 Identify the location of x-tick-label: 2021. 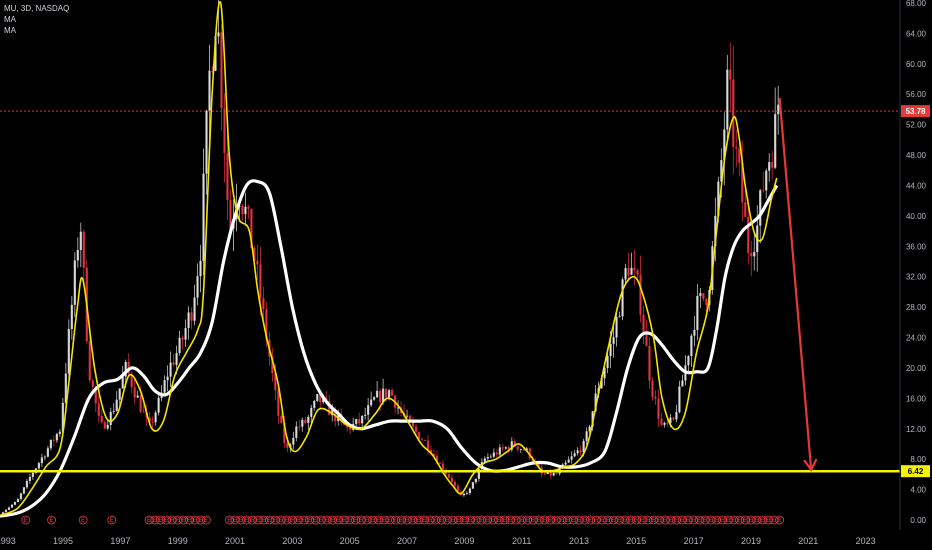
(808, 541).